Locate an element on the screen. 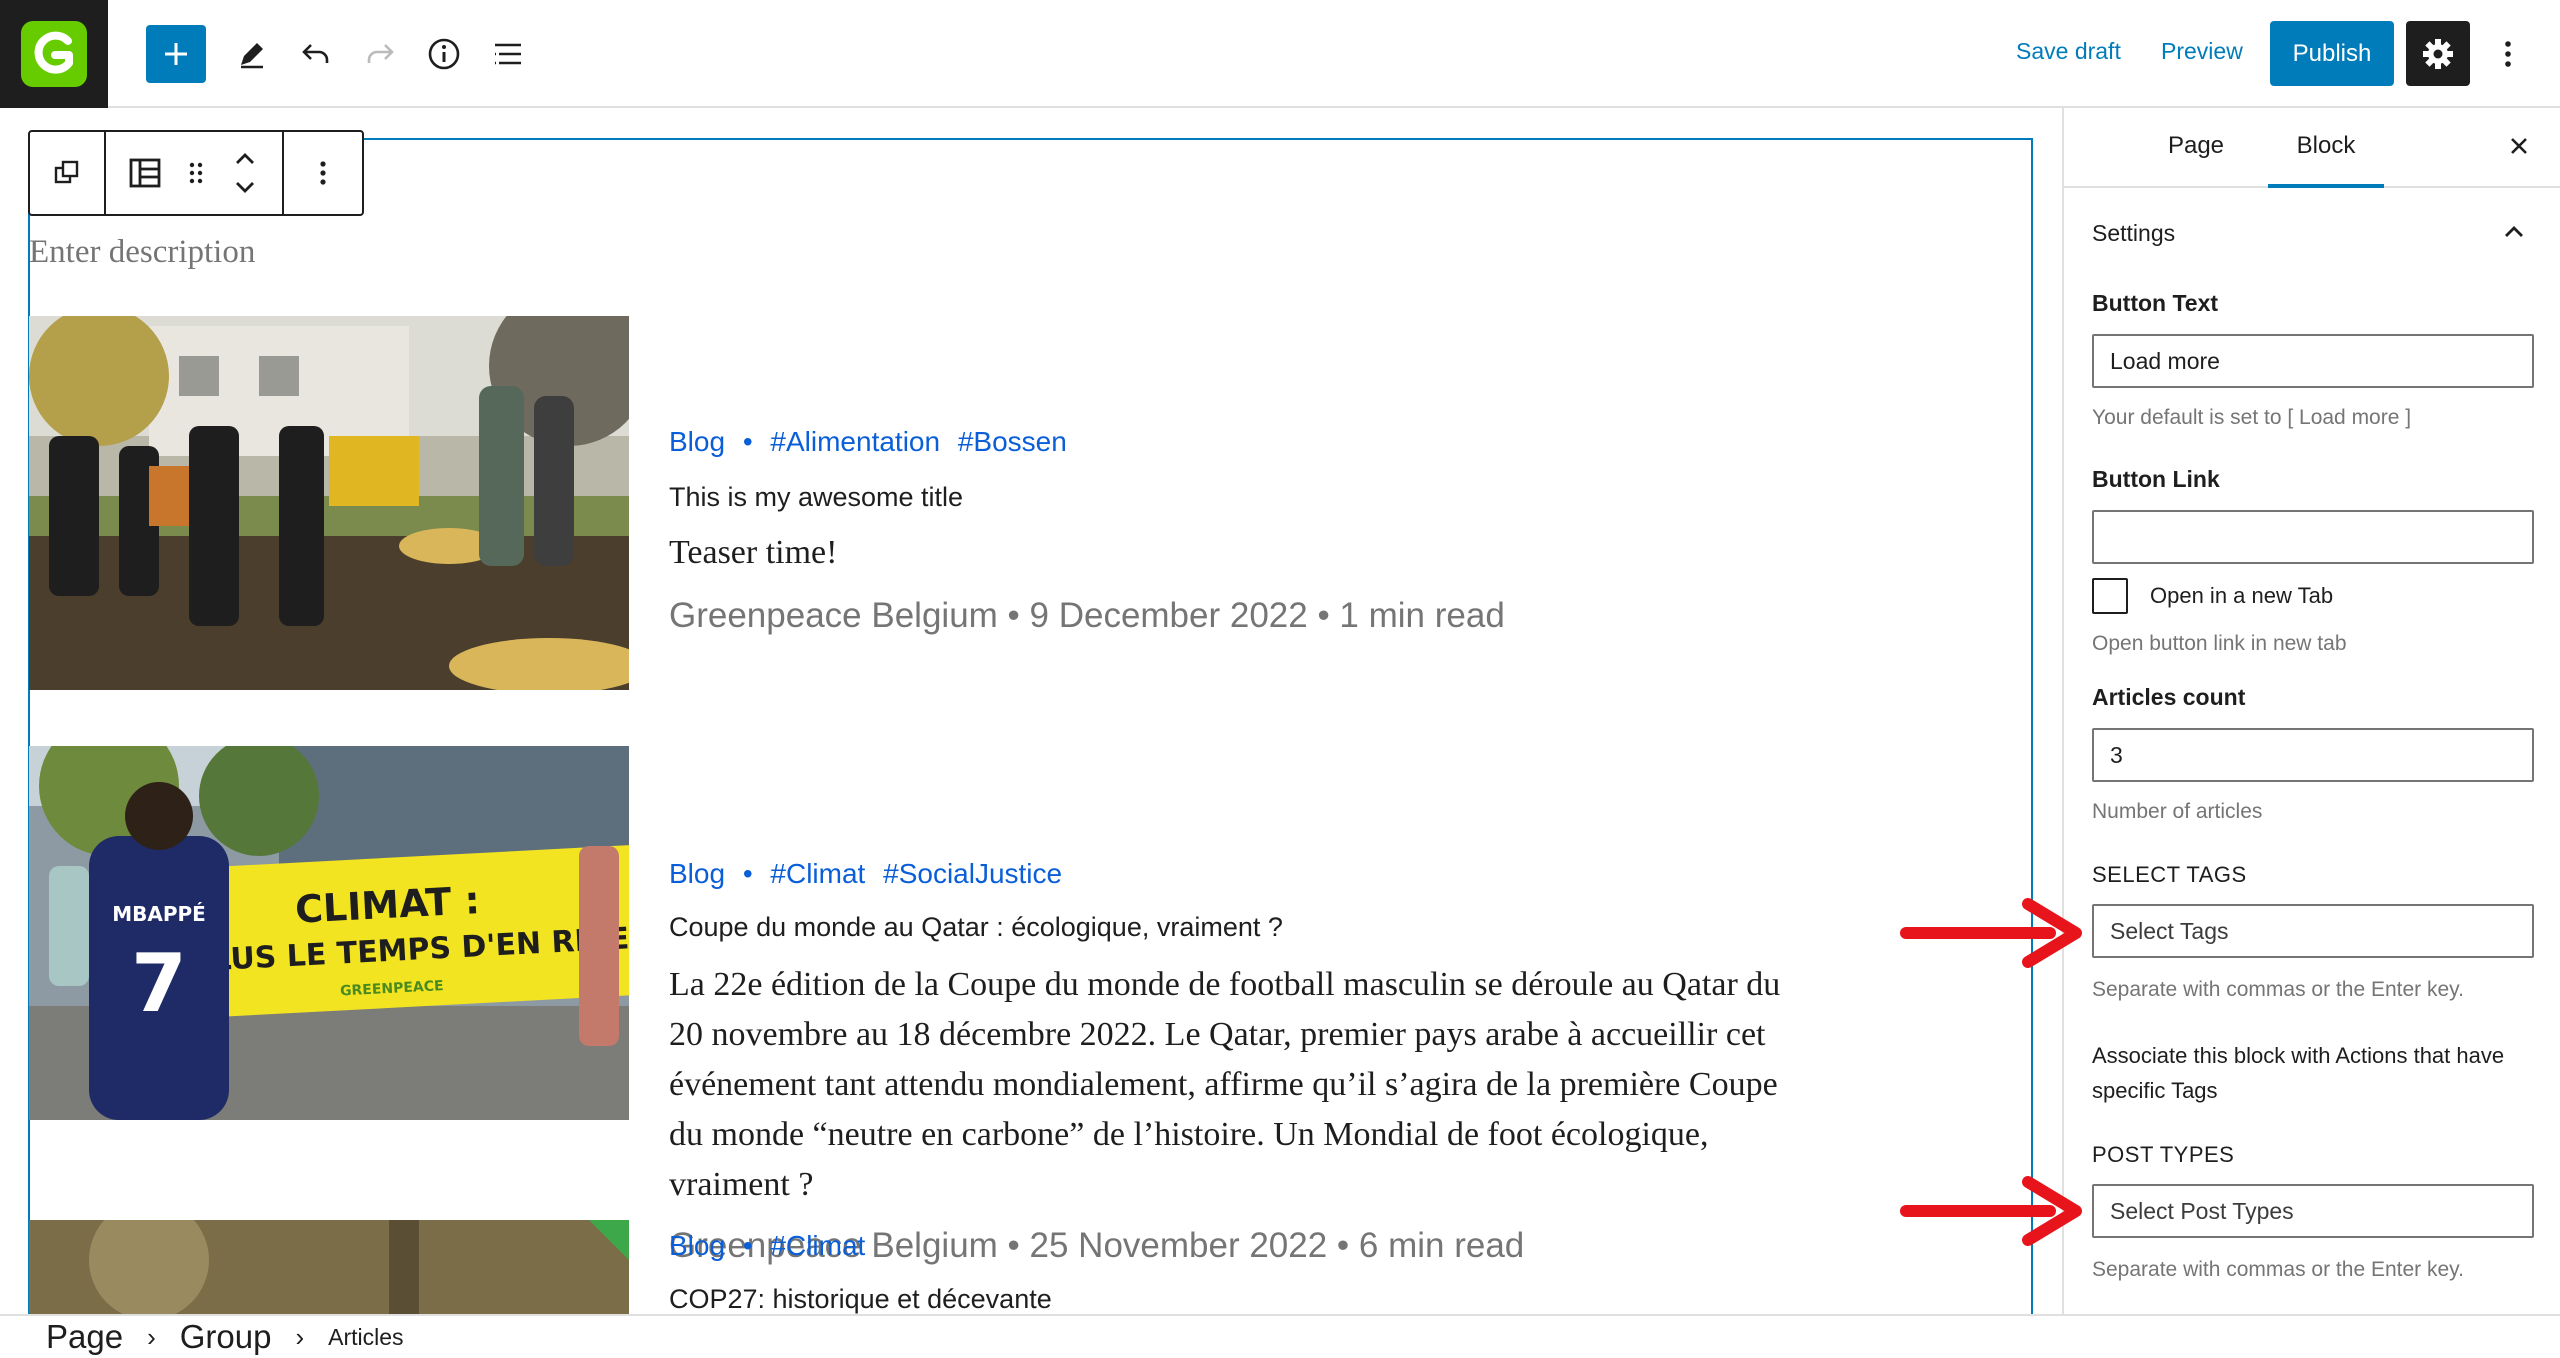  save-draft-button: Save draft is located at coordinates (2068, 51).